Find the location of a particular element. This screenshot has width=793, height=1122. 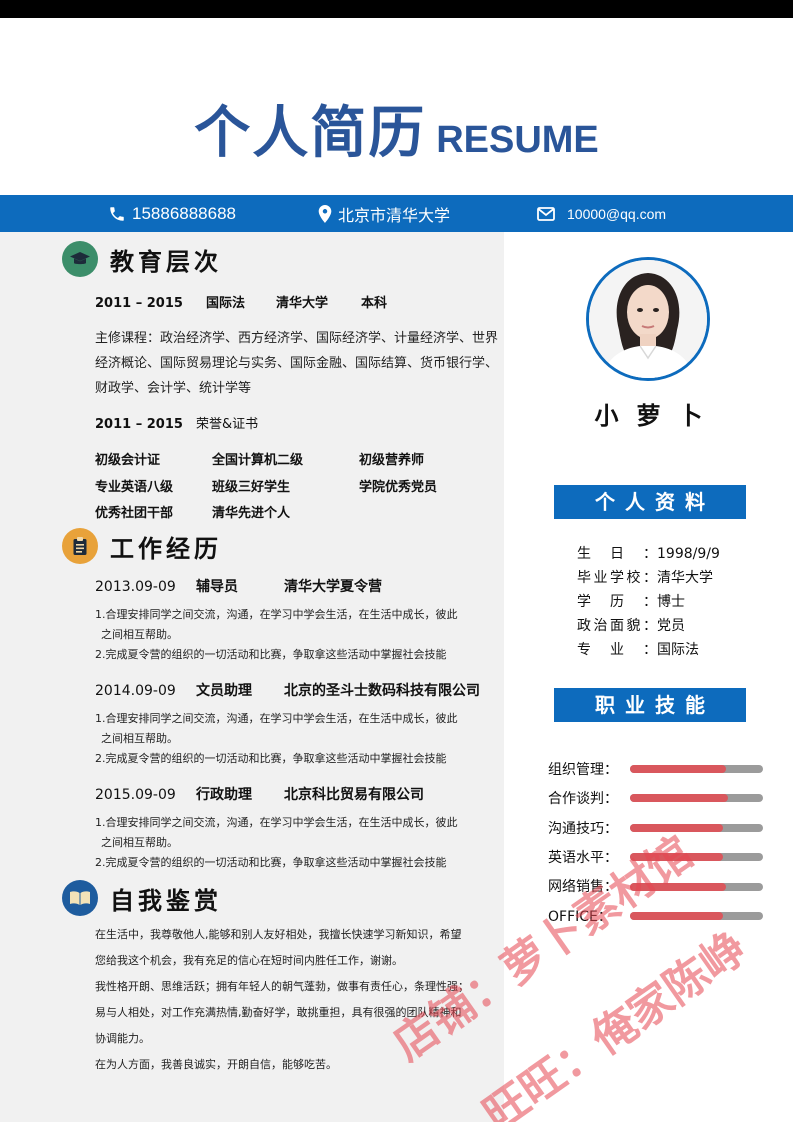

info-value: 国际法 is located at coordinates (678, 650).